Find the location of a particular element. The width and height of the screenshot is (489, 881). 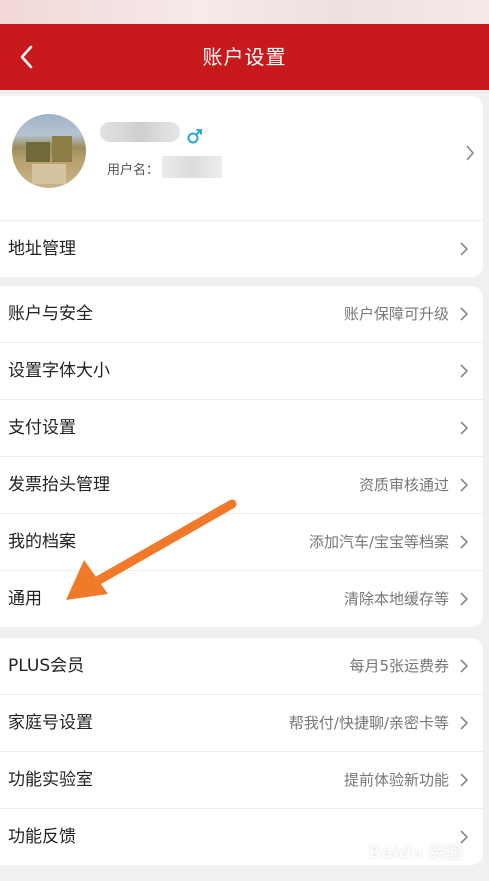

username-label: 用户名： is located at coordinates (133, 170).